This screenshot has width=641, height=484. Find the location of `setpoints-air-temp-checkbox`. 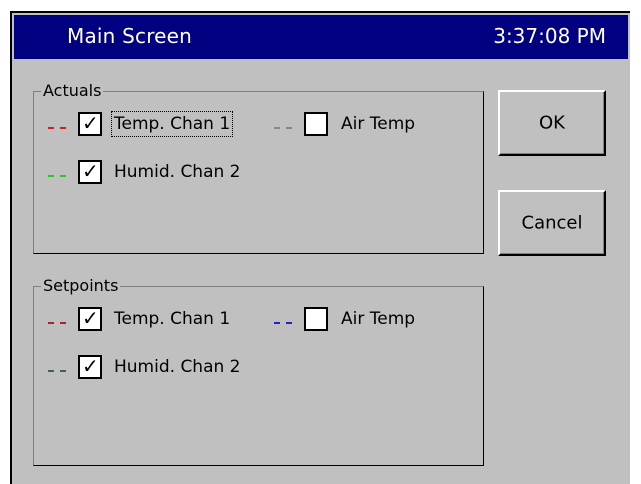

setpoints-air-temp-checkbox is located at coordinates (316, 319).